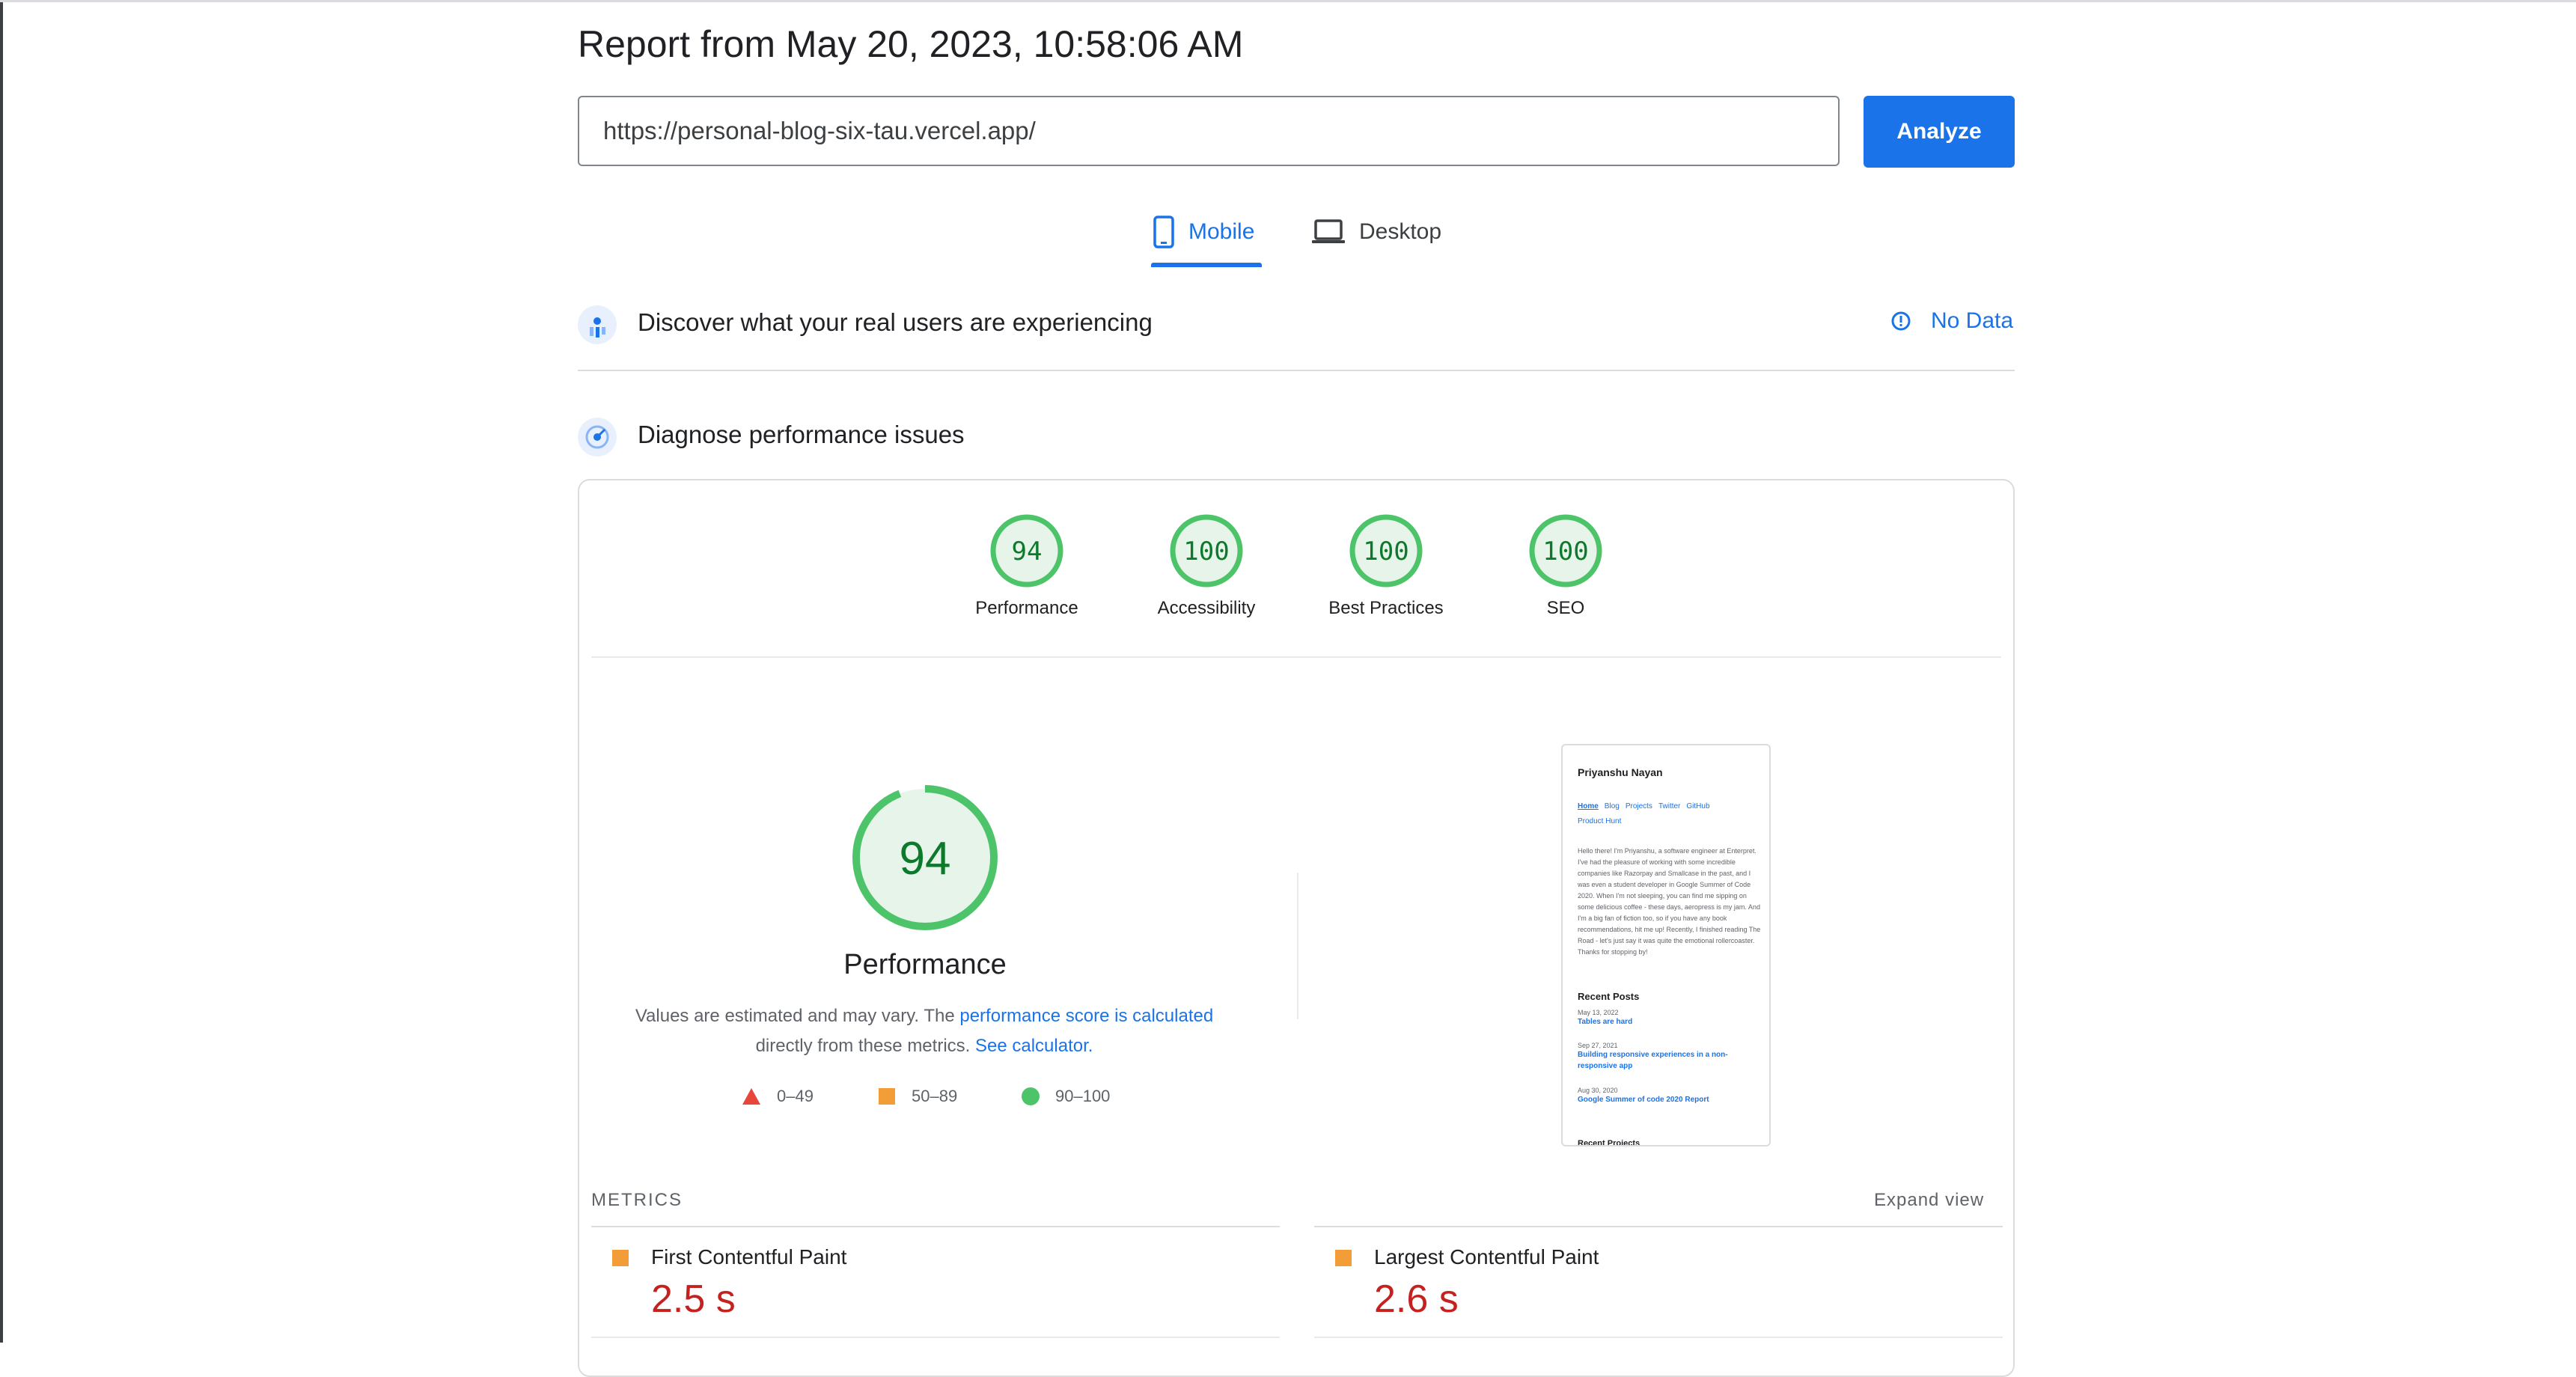 Image resolution: width=2576 pixels, height=1377 pixels. Describe the element at coordinates (797, 1016) in the screenshot. I see `desc-prefix: Values are estimated and may vary. The` at that location.